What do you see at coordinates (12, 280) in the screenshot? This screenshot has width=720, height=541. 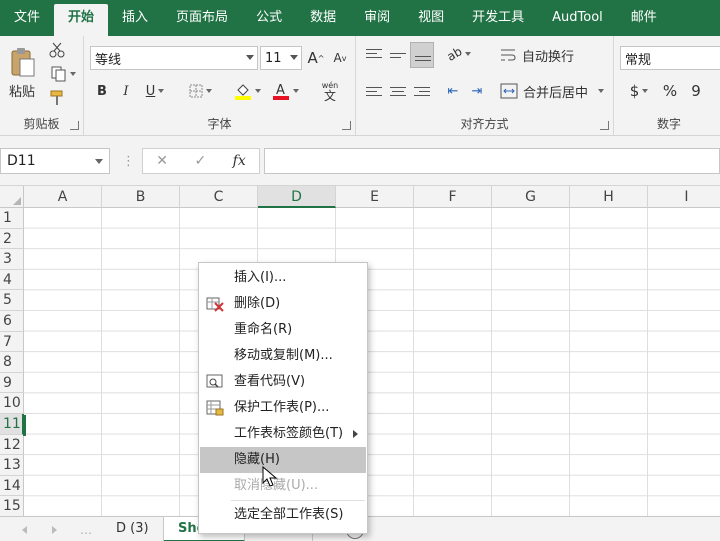 I see `row-header: 4` at bounding box center [12, 280].